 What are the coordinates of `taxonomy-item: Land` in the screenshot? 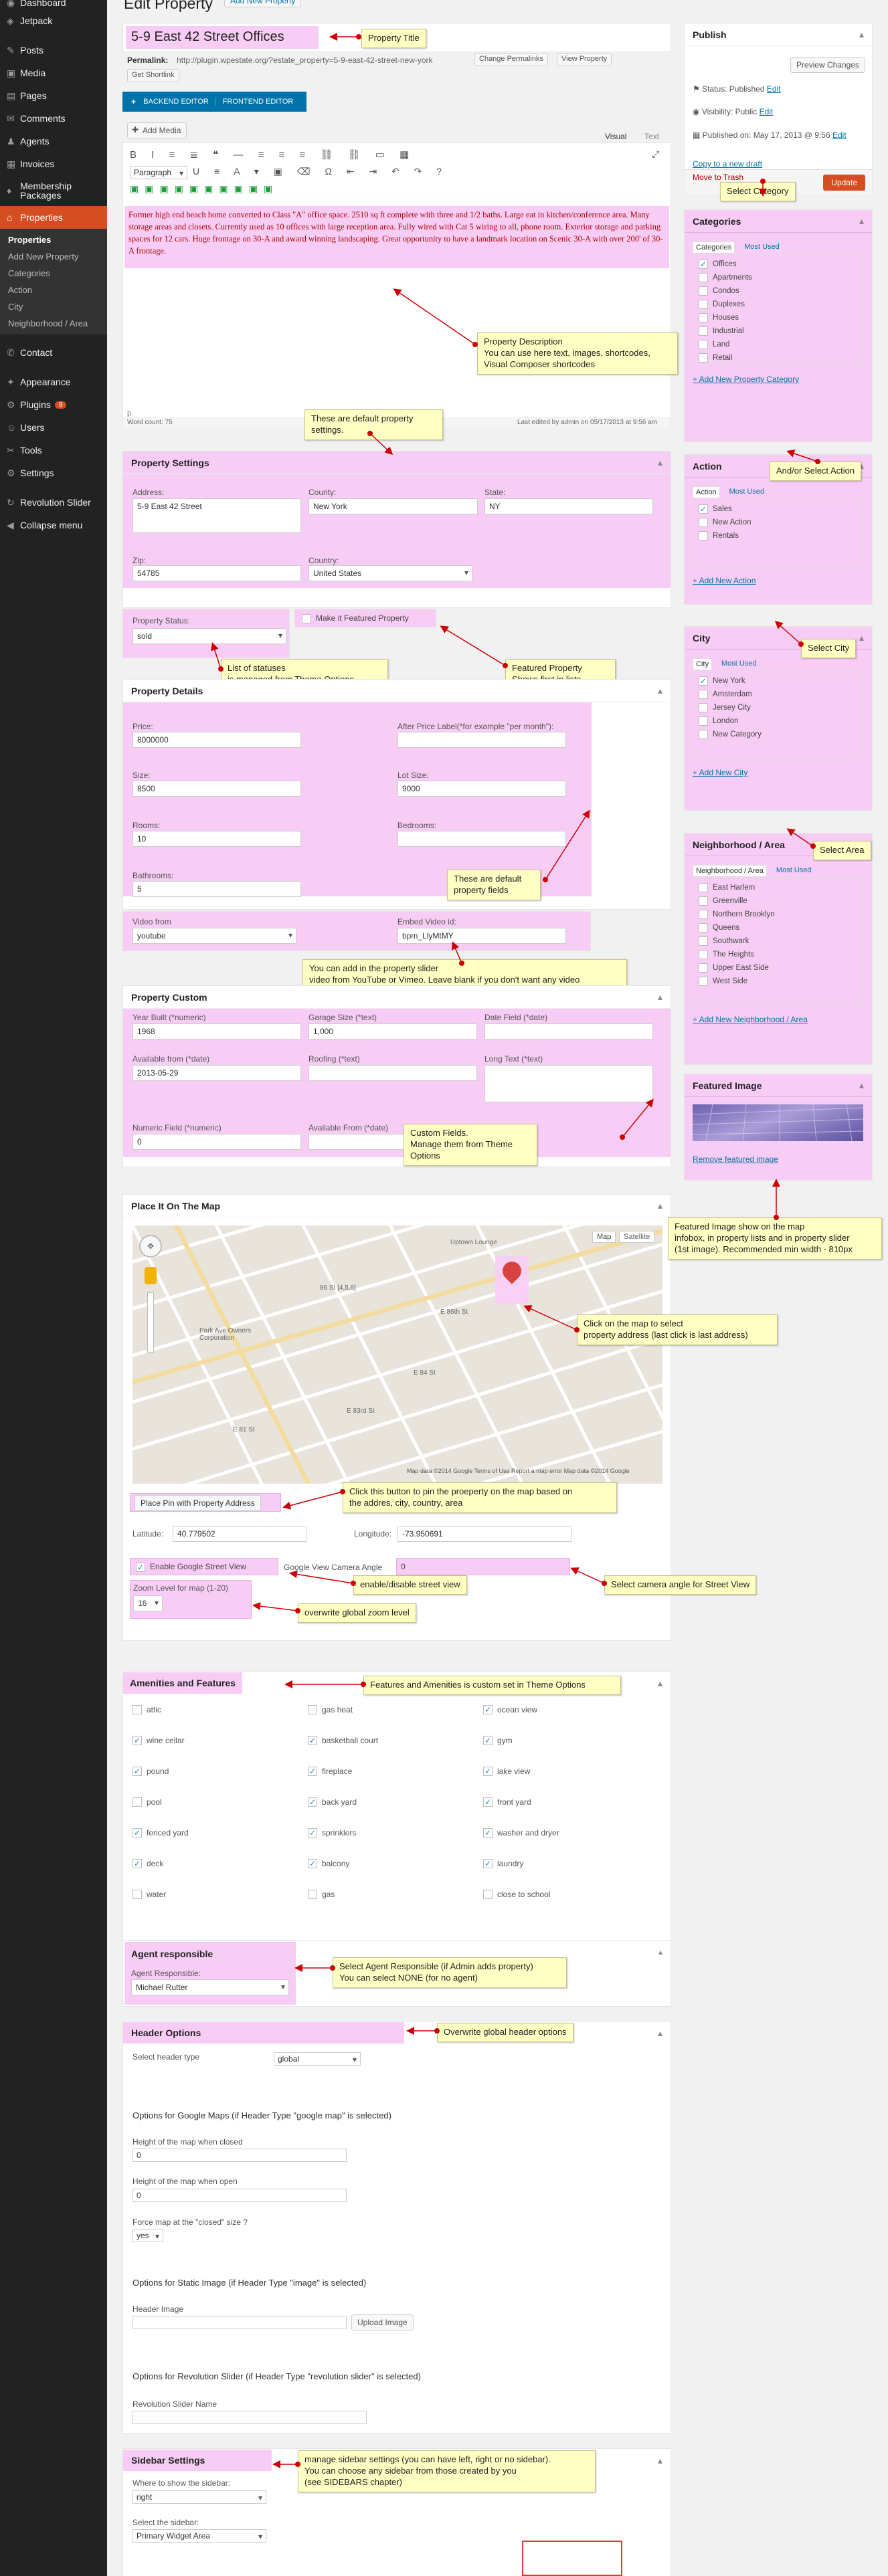 It's located at (778, 346).